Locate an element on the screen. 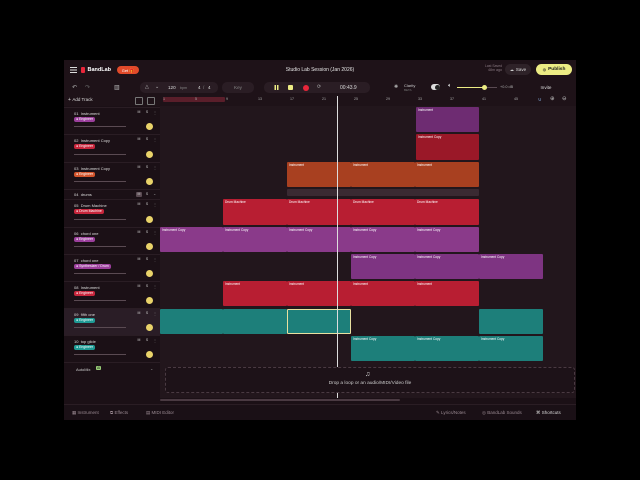 The width and height of the screenshot is (640, 480). clarity-switch is located at coordinates (435, 87).